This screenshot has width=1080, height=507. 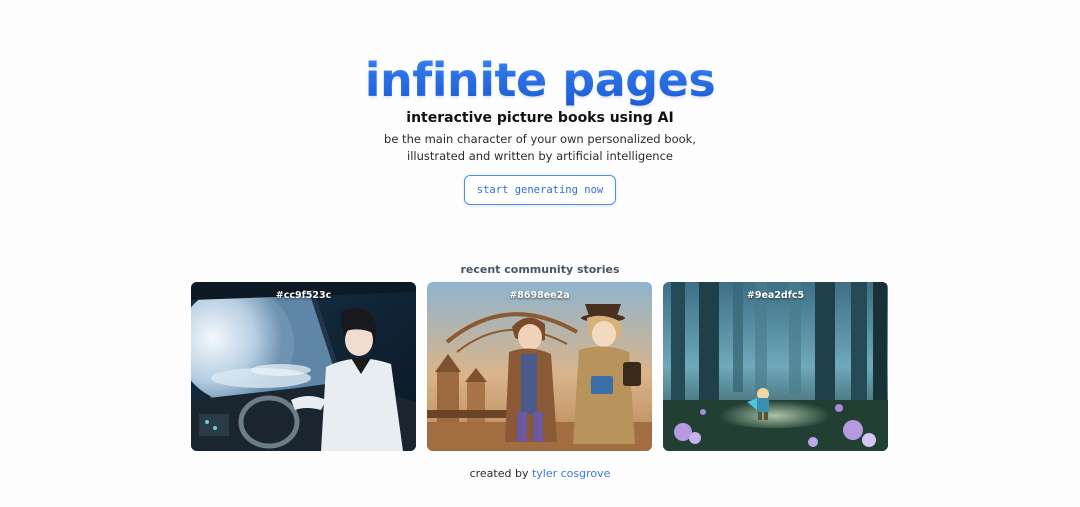 What do you see at coordinates (571, 473) in the screenshot?
I see `author-link: tyler cosgrove` at bounding box center [571, 473].